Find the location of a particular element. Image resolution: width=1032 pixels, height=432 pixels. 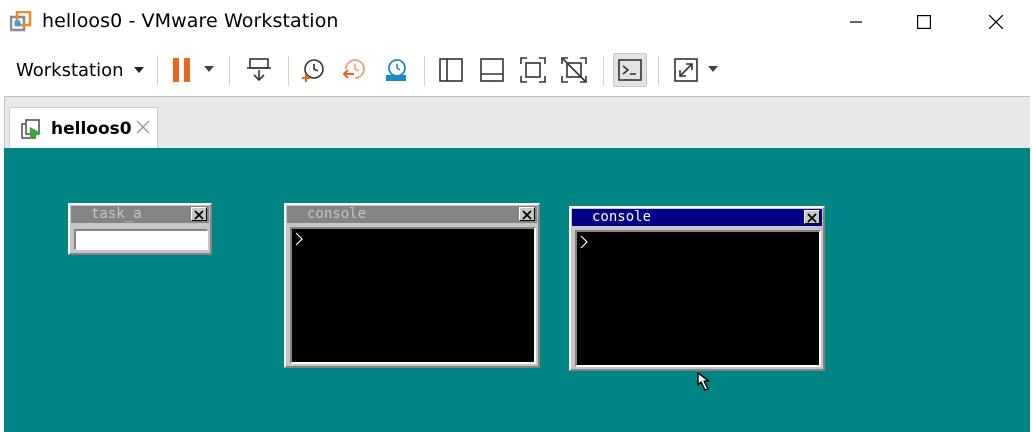

unity-icon is located at coordinates (574, 70).